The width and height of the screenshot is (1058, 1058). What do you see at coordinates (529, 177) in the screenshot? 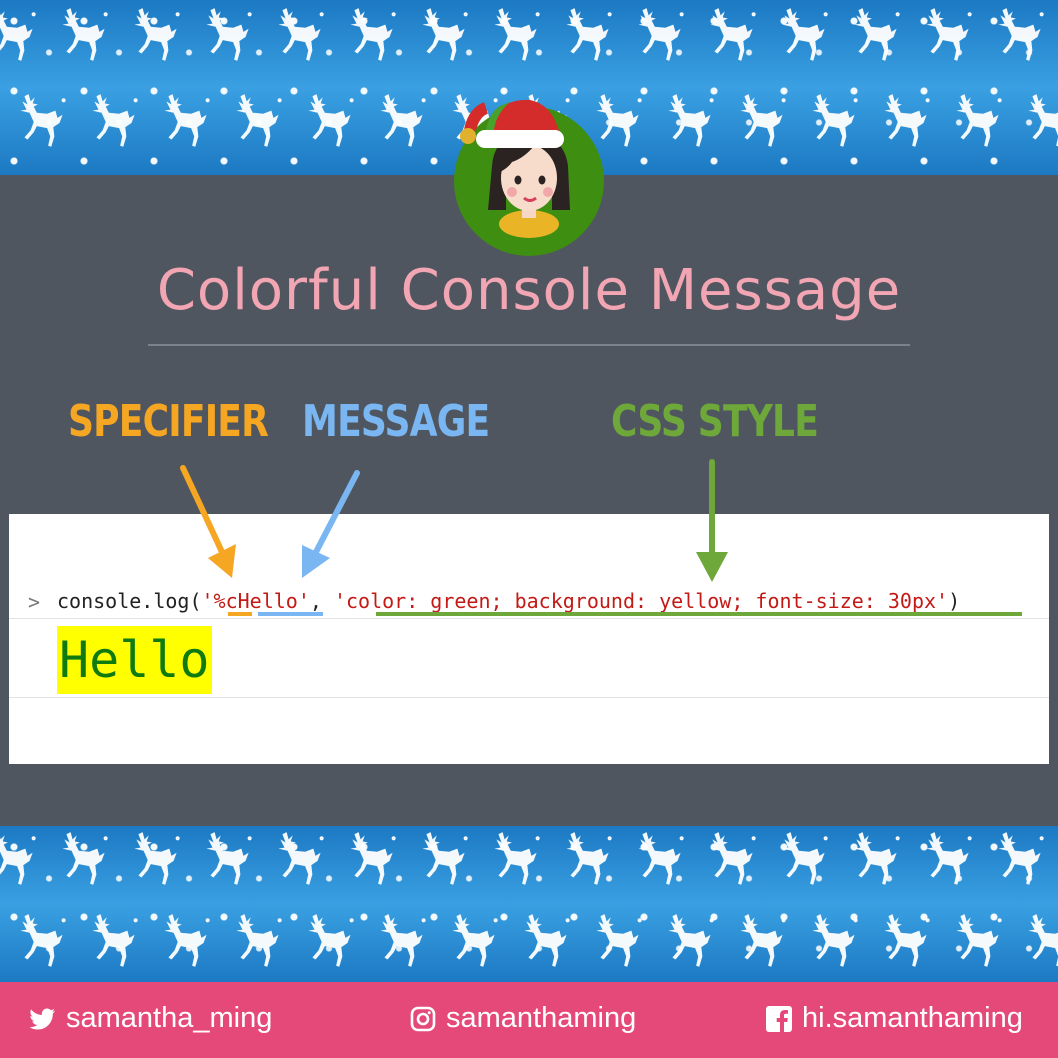
I see `elf-avatar` at bounding box center [529, 177].